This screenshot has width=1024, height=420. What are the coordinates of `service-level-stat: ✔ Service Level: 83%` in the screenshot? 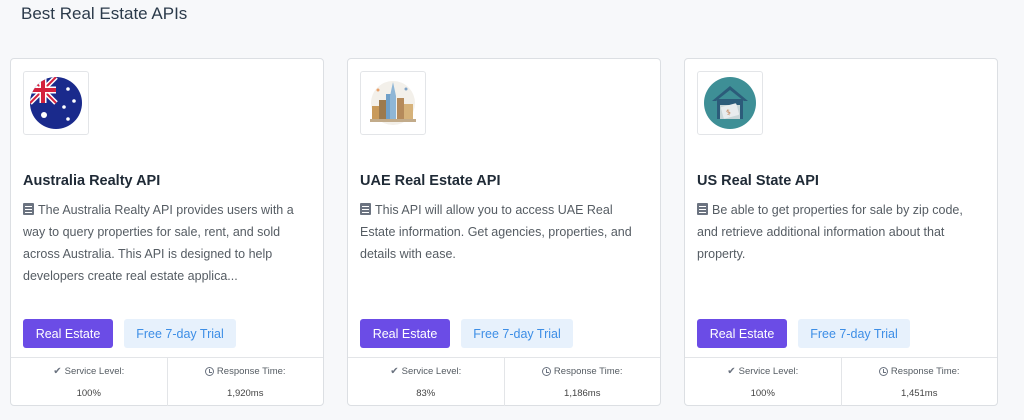 It's located at (426, 382).